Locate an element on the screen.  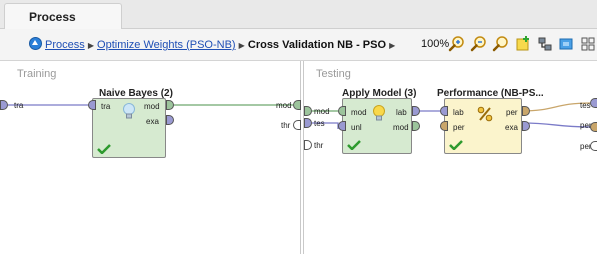
testing-thr-port-label: thr is located at coordinates (319, 145).